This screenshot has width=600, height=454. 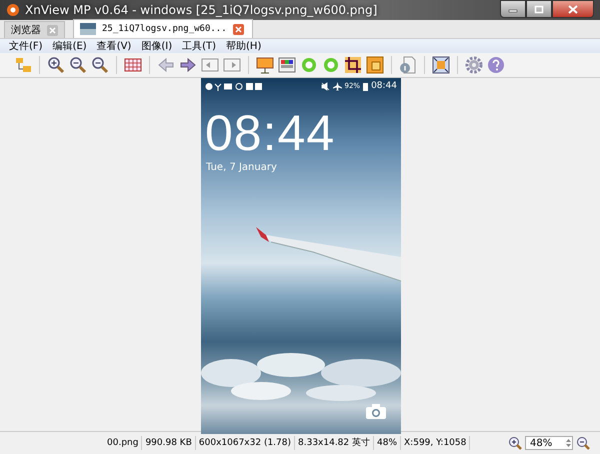 I want to click on menu-item: 工具(T), so click(x=199, y=46).